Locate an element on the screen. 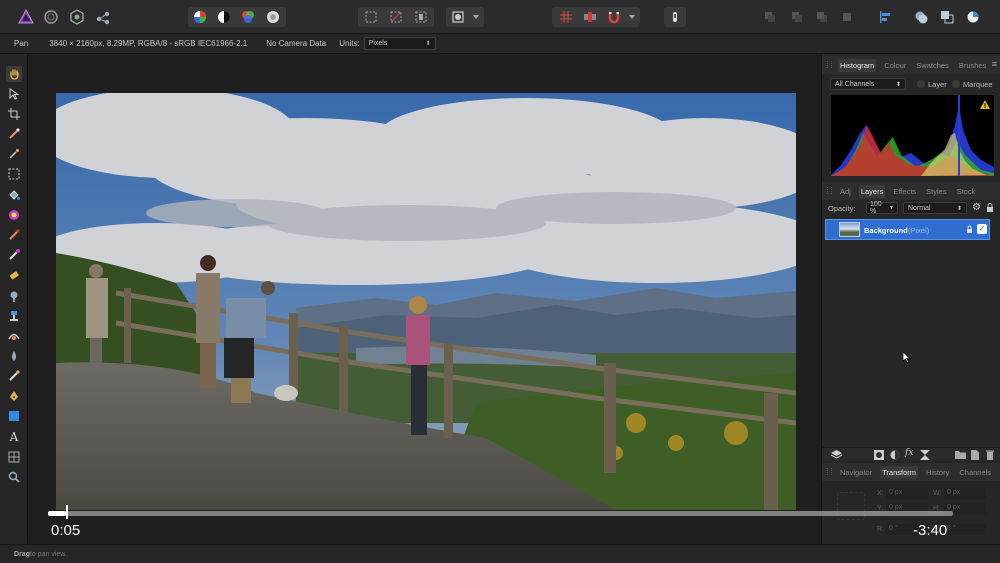 The height and width of the screenshot is (563, 1000). arrange-front-icon is located at coordinates (847, 17).